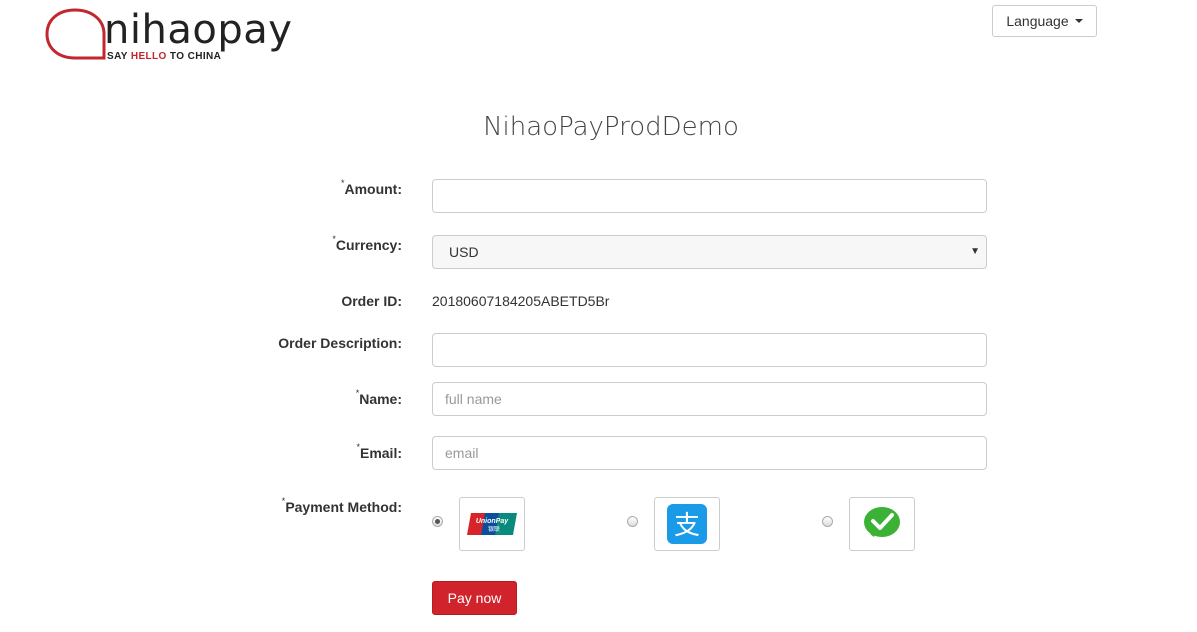 The image size is (1197, 632). I want to click on alipay-logo-box: 支, so click(687, 524).